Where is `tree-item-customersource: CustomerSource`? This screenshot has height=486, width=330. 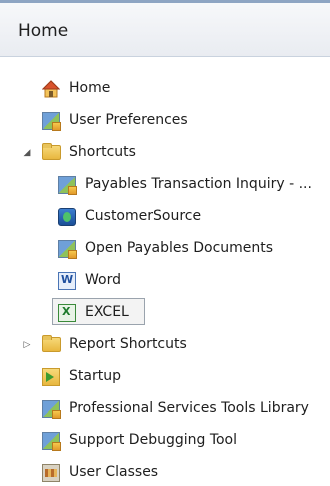
tree-item-customersource: CustomerSource is located at coordinates (165, 217).